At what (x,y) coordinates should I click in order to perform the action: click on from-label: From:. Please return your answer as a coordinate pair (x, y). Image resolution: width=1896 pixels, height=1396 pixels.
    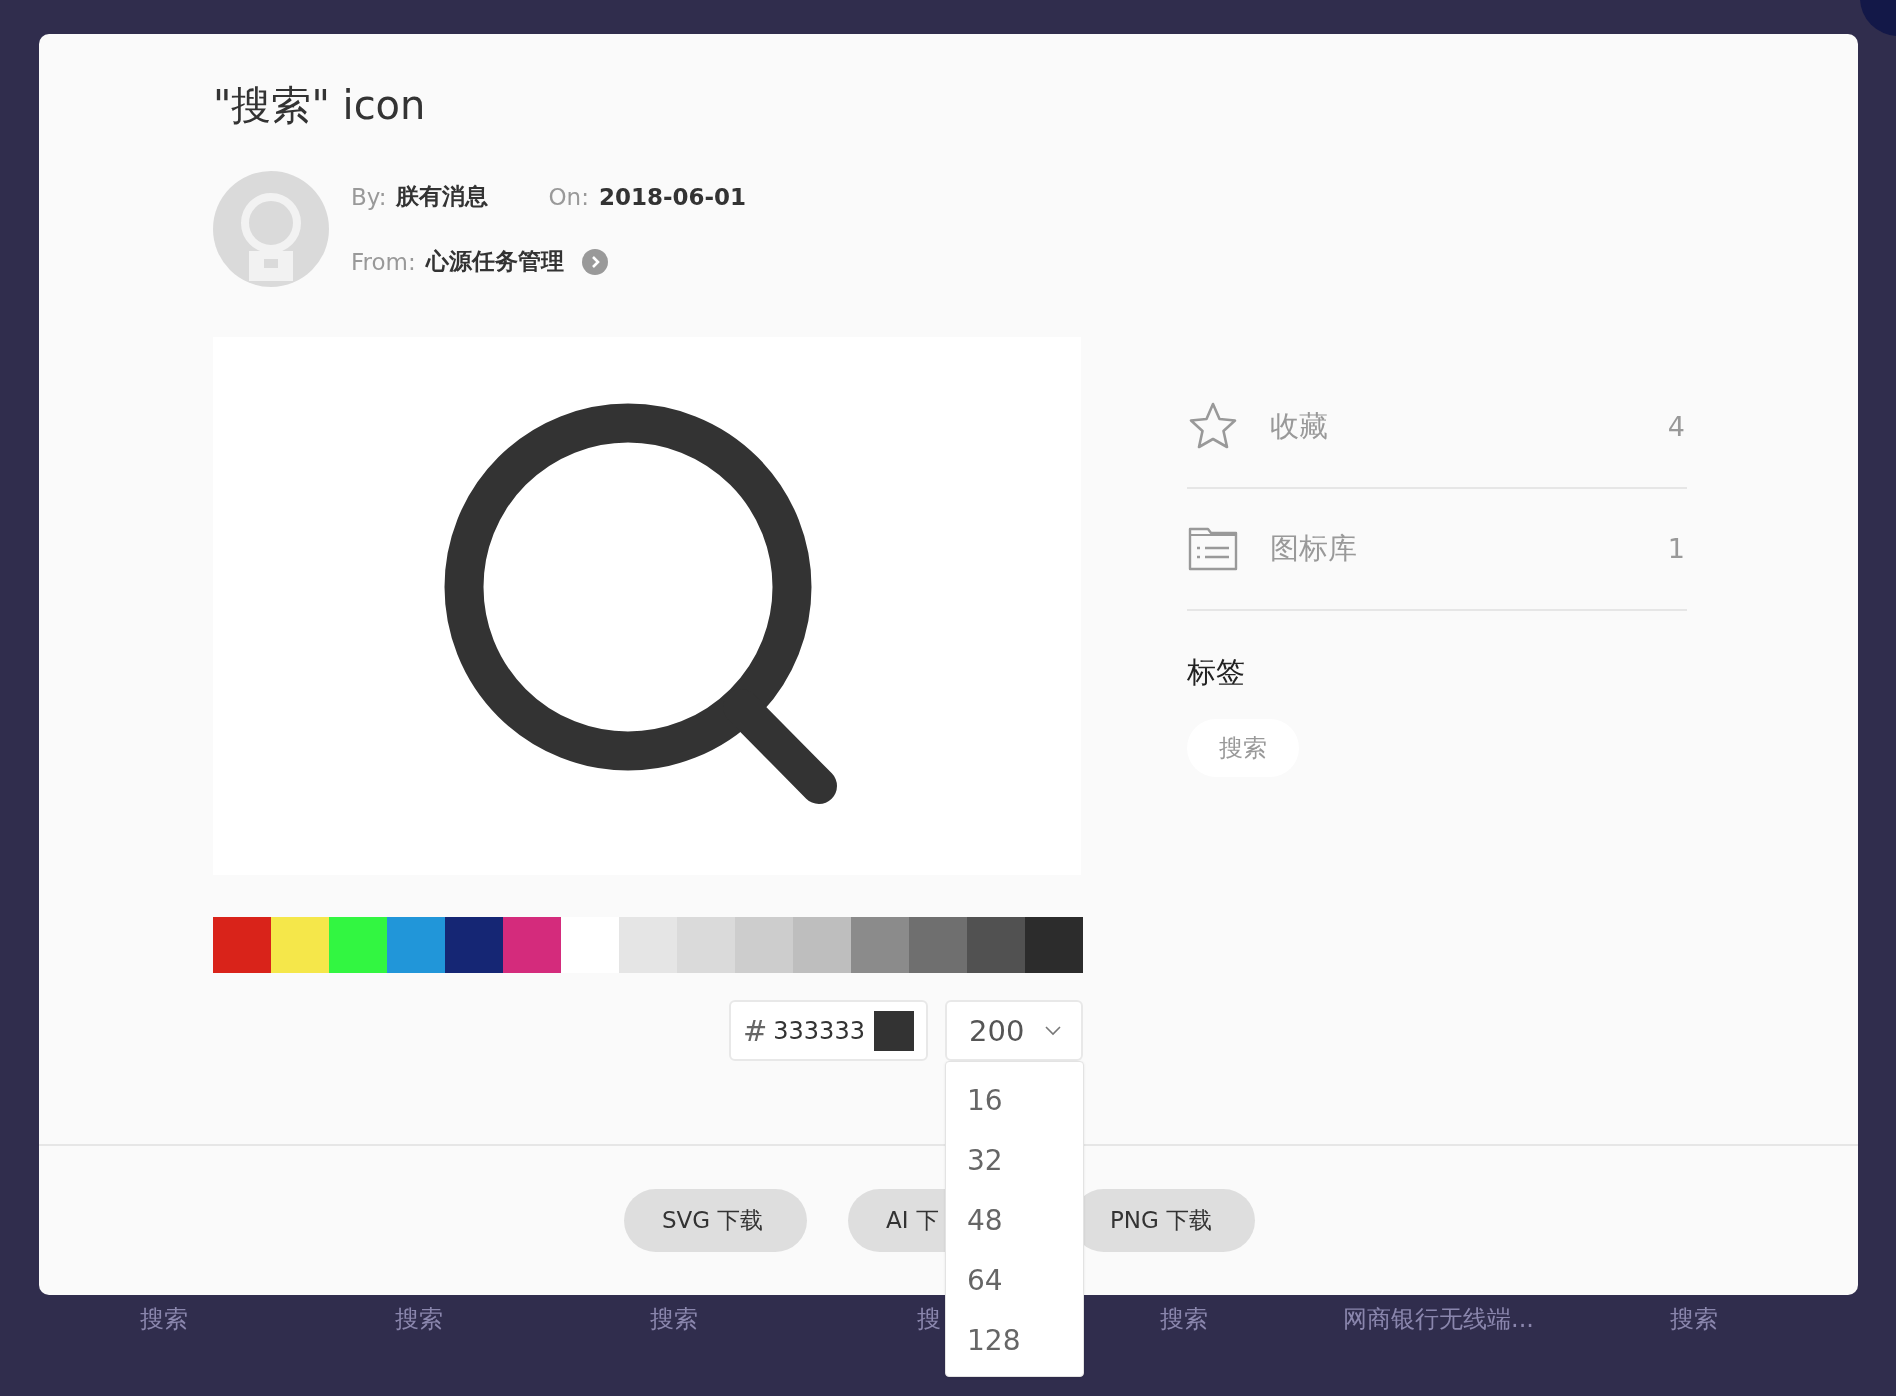
    Looking at the image, I should click on (383, 261).